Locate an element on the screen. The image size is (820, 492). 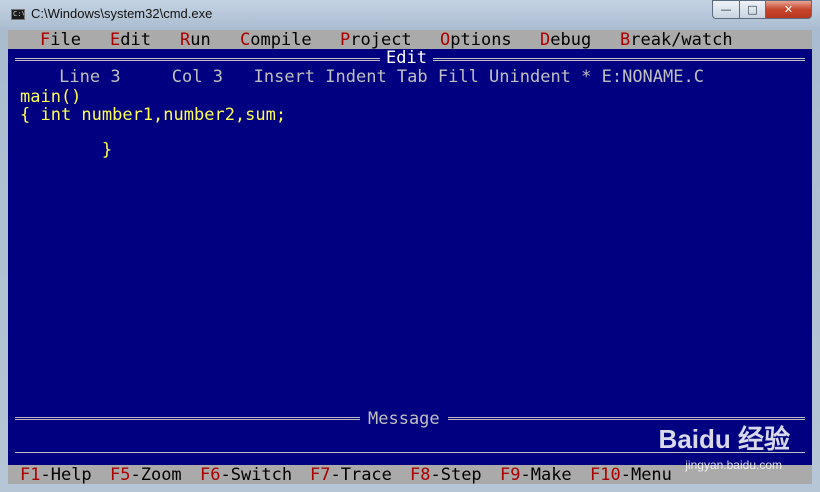
minimize-button: — is located at coordinates (725, 9).